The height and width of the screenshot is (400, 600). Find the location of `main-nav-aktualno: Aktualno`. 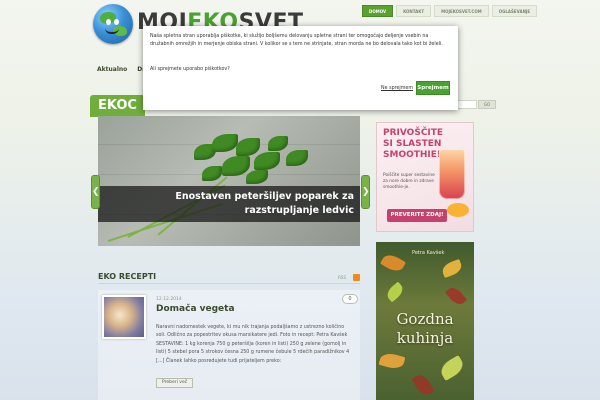

main-nav-aktualno: Aktualno is located at coordinates (112, 69).